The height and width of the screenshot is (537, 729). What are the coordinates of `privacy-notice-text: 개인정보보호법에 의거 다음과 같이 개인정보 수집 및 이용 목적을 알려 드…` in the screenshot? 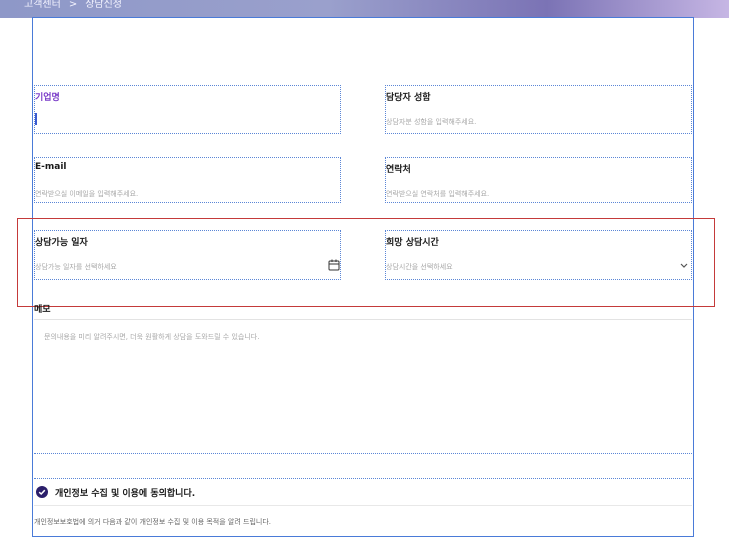 It's located at (152, 522).